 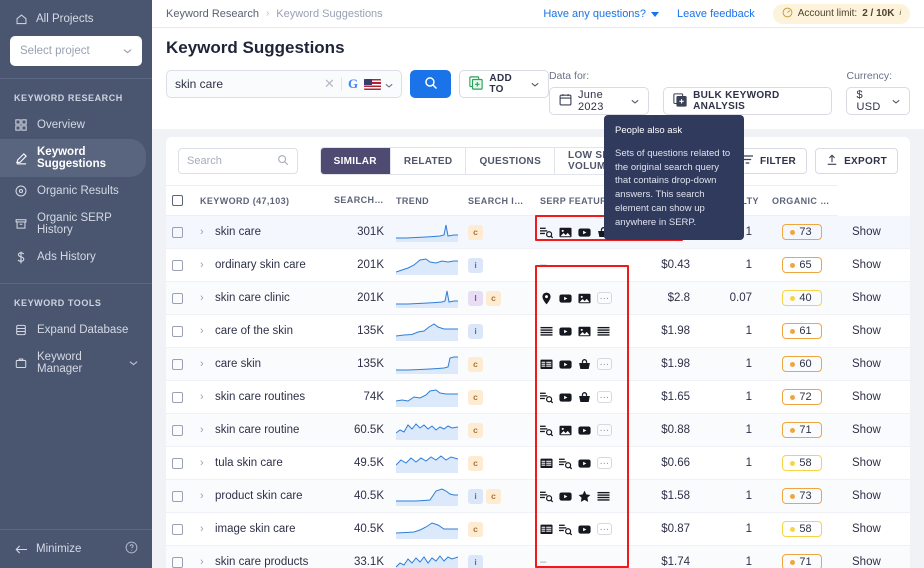 What do you see at coordinates (716, 14) in the screenshot?
I see `leave-feedback-link: Leave feedback` at bounding box center [716, 14].